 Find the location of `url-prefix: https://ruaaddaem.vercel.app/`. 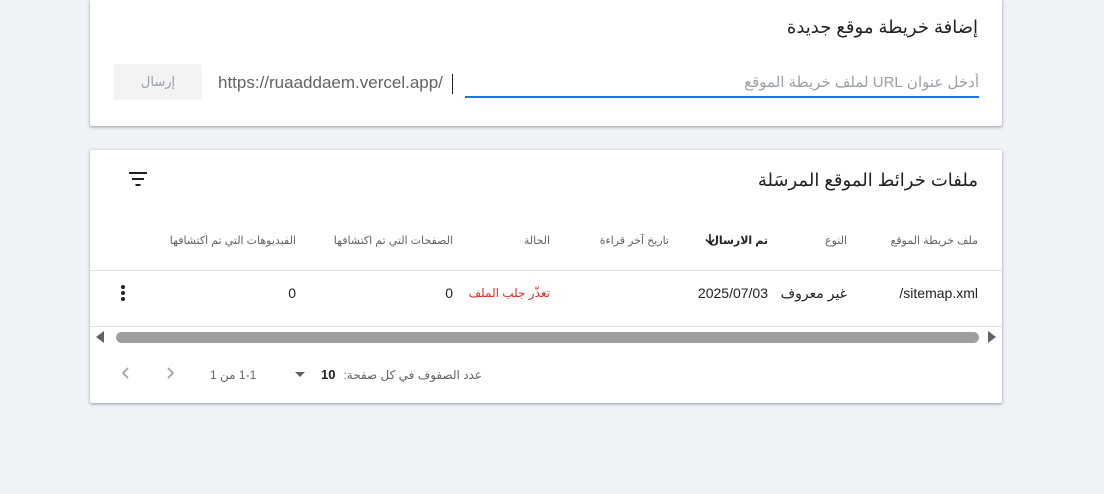

url-prefix: https://ruaaddaem.vercel.app/ is located at coordinates (330, 82).